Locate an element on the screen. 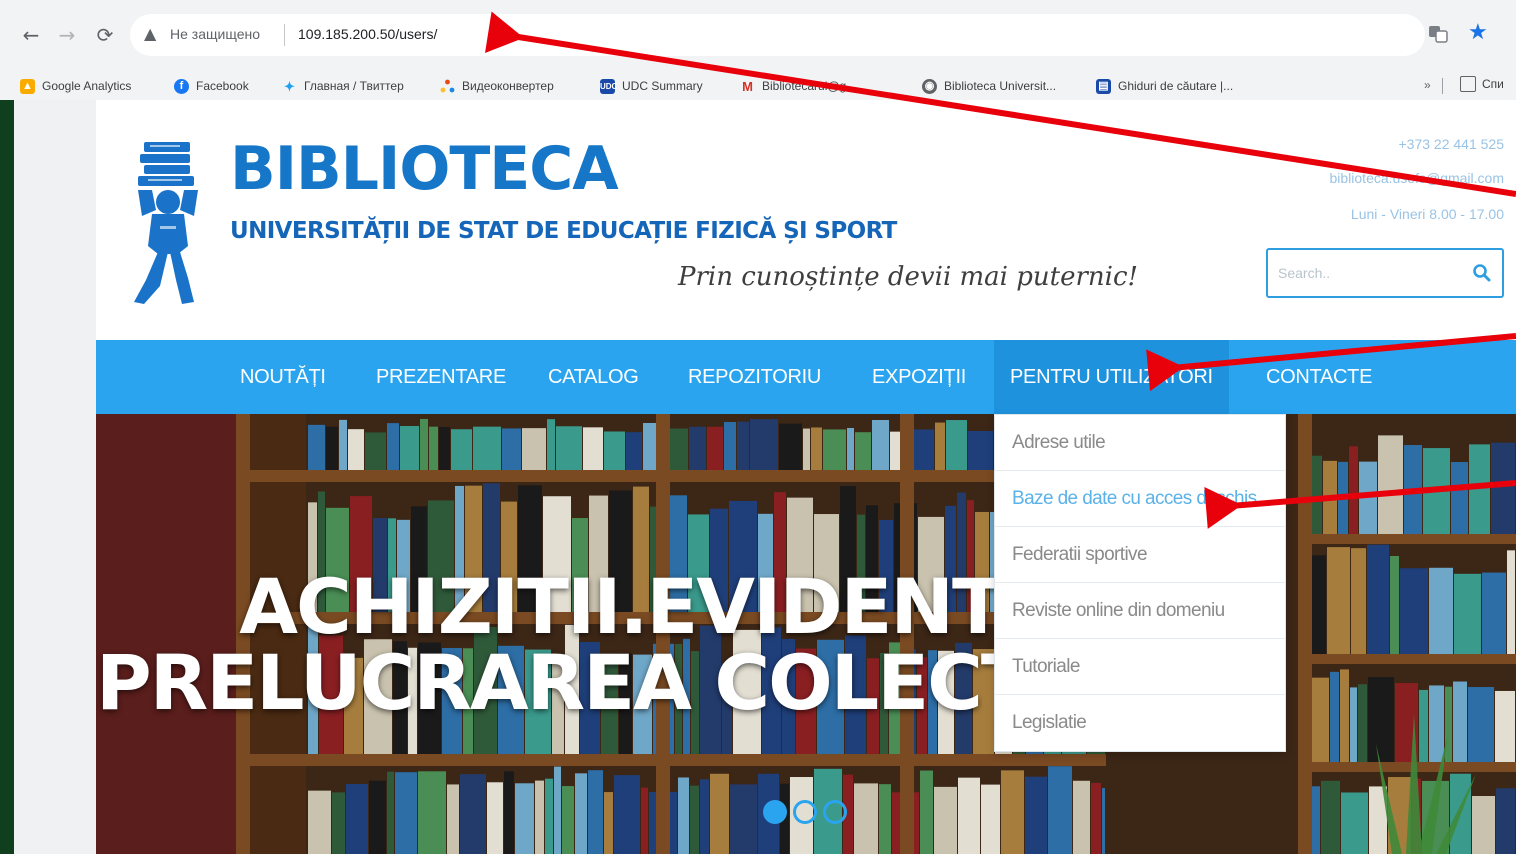 The image size is (1516, 854). menu-item-baze-de-date: Baze de date cu acces deschis is located at coordinates (1140, 499).